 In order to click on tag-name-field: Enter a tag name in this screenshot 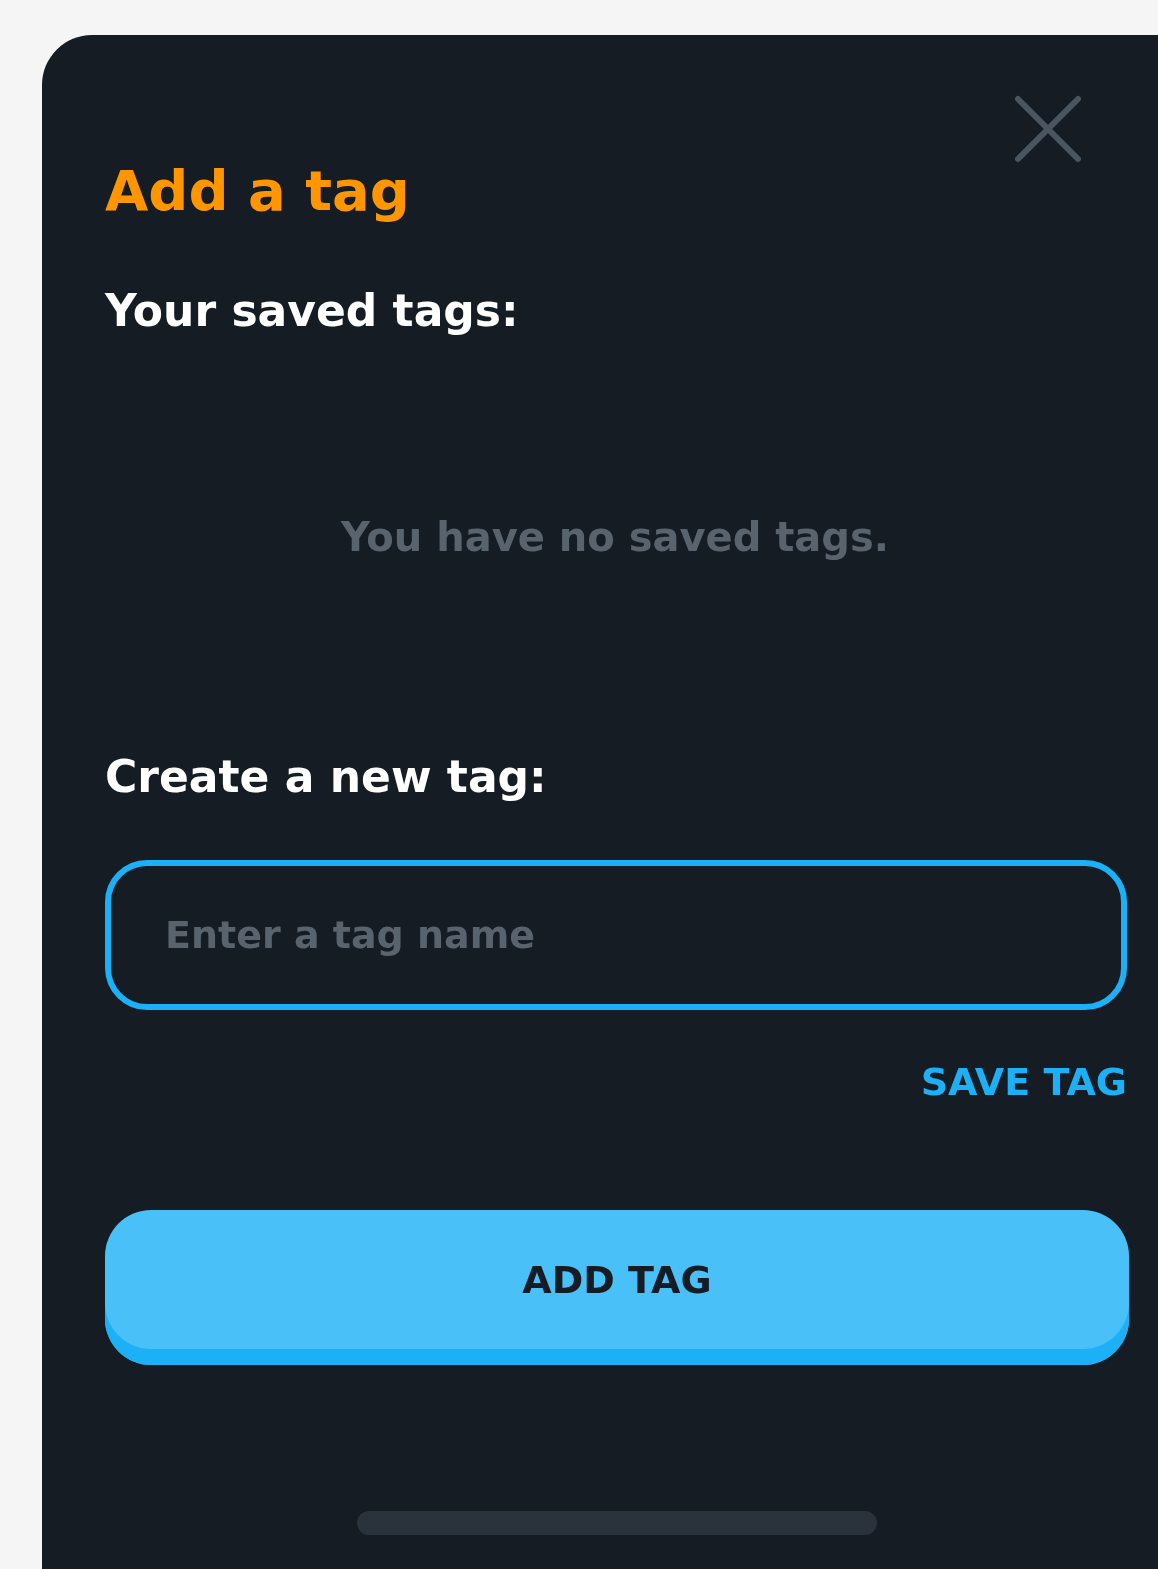, I will do `click(616, 935)`.